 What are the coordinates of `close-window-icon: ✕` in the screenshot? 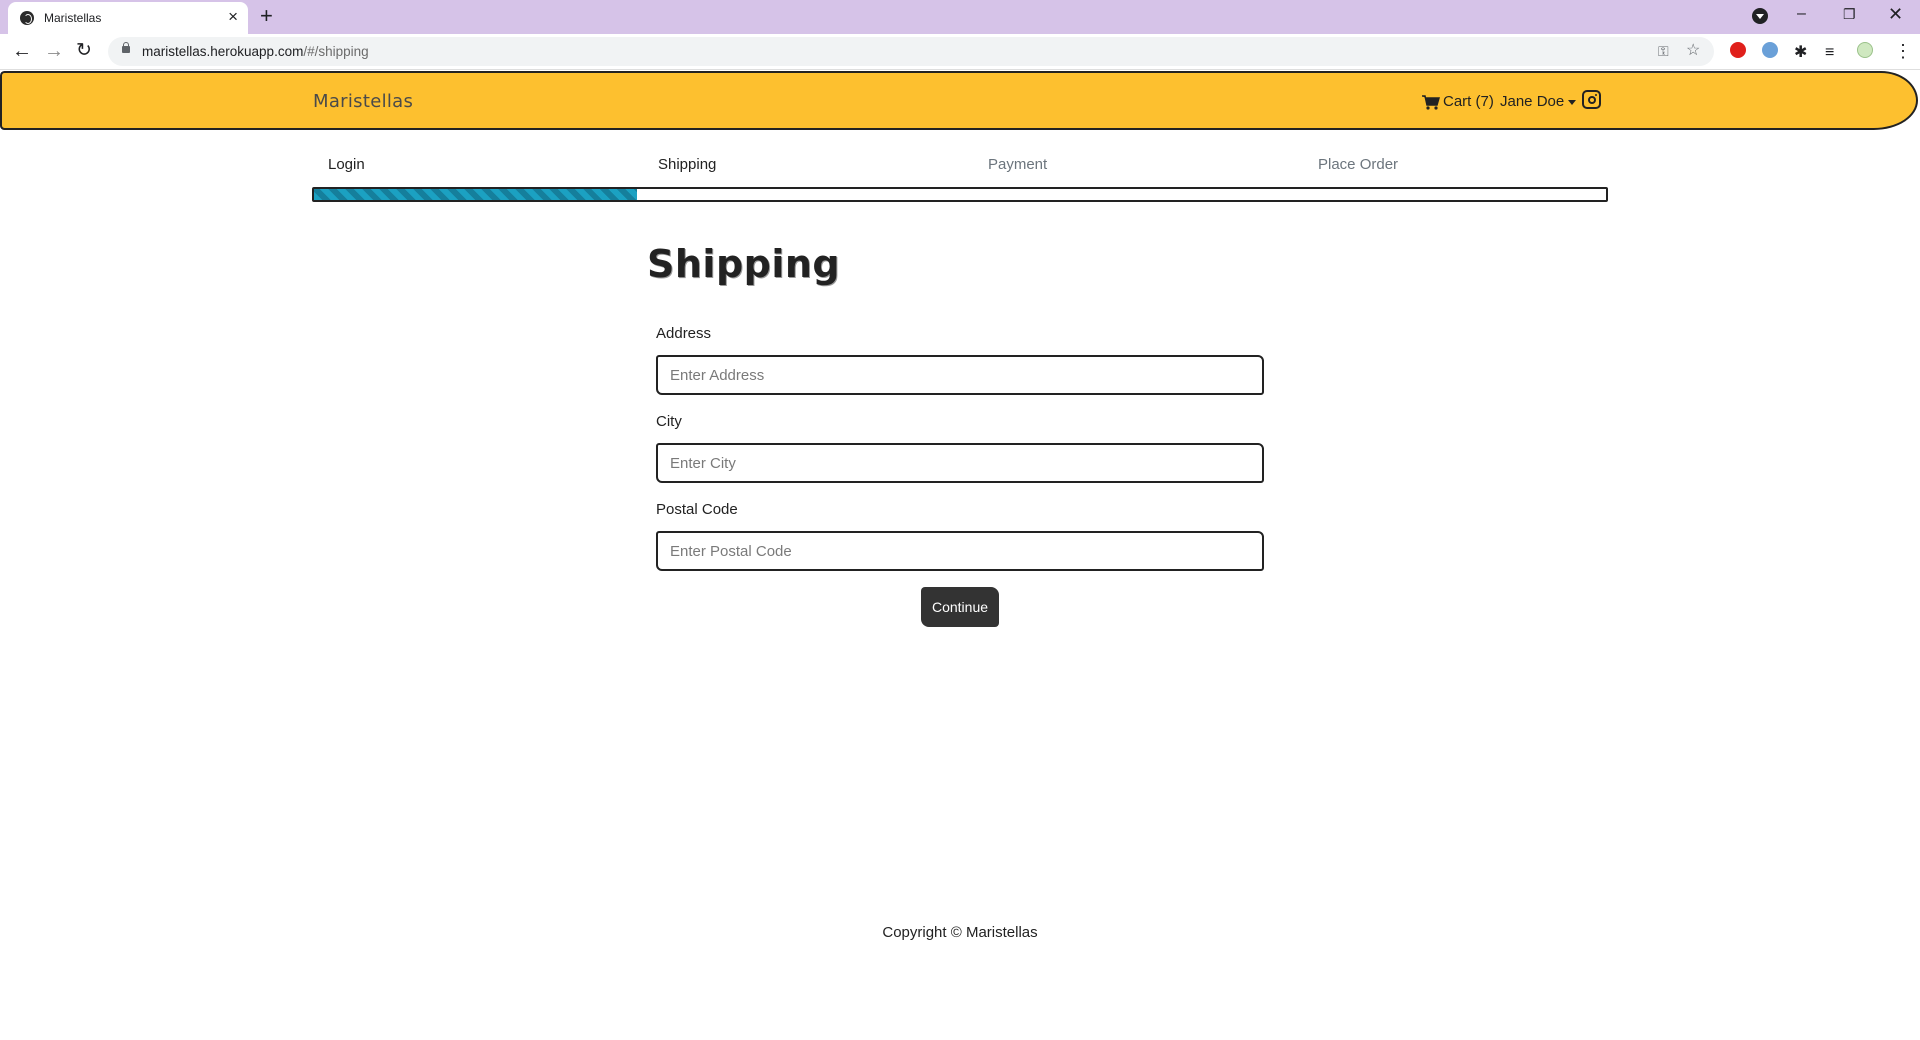 It's located at (1895, 14).